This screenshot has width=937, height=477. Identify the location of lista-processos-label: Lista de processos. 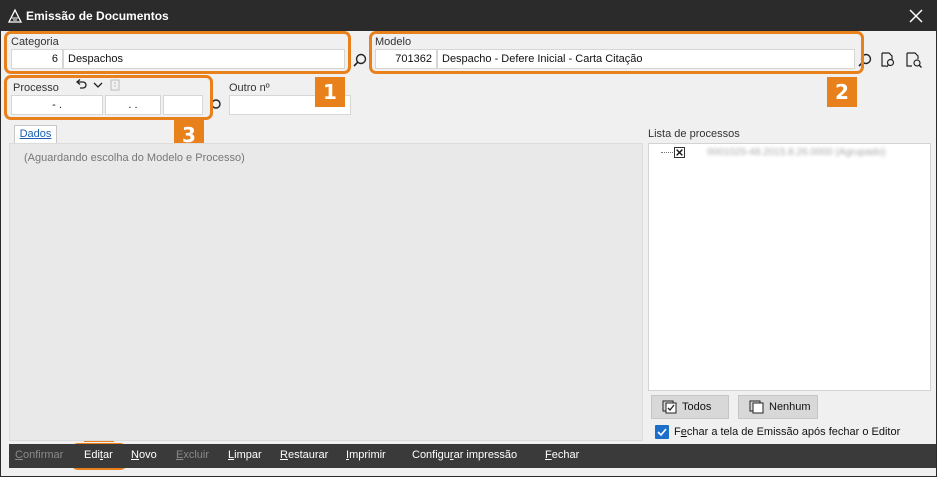
(694, 134).